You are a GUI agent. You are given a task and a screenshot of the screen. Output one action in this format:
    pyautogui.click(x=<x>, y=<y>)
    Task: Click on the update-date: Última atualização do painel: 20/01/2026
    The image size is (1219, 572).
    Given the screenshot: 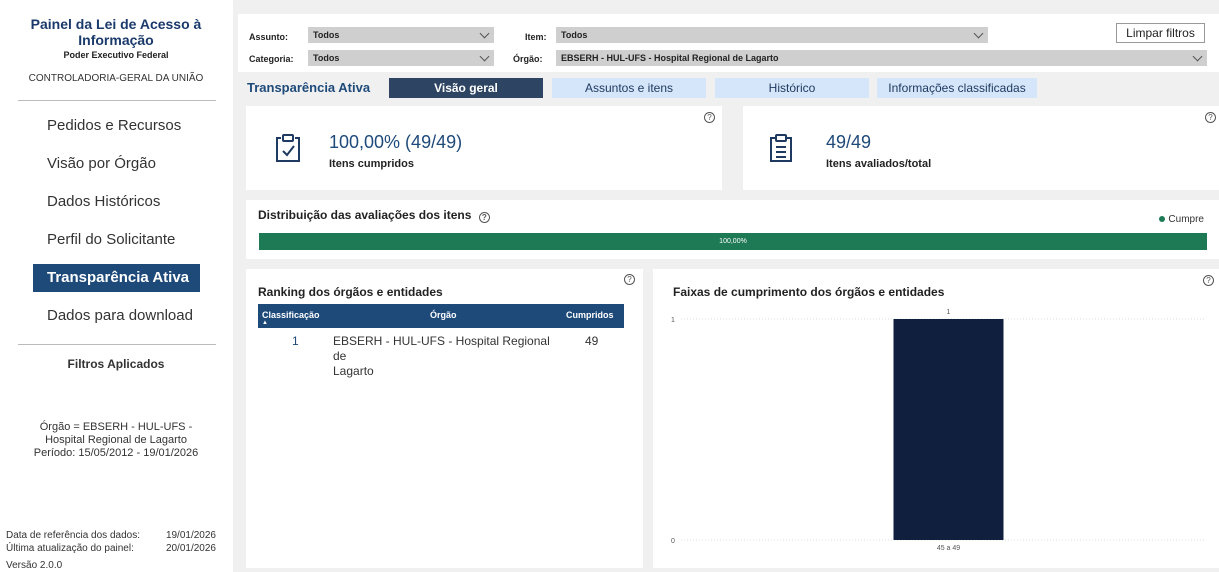 What is the action you would take?
    pyautogui.click(x=111, y=548)
    